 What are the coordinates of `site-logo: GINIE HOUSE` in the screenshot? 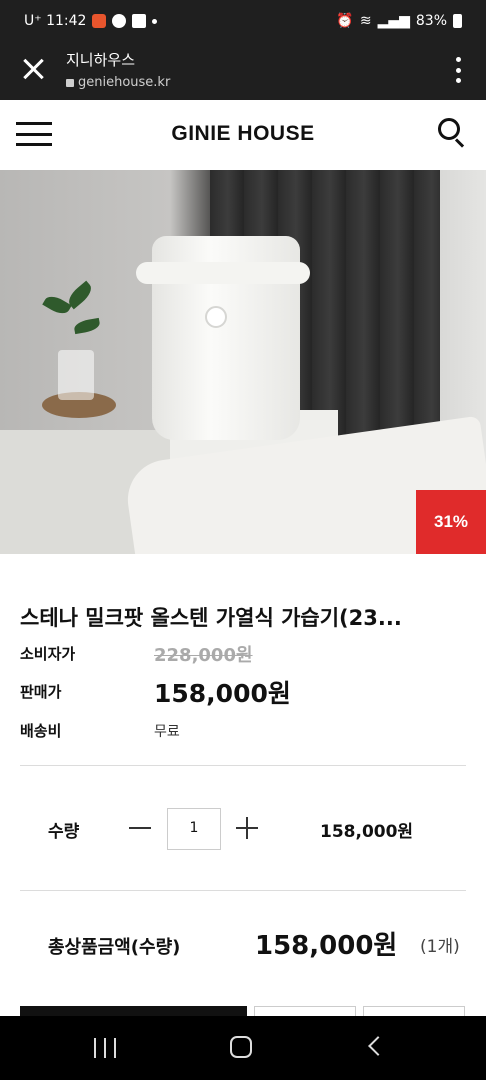 It's located at (243, 134).